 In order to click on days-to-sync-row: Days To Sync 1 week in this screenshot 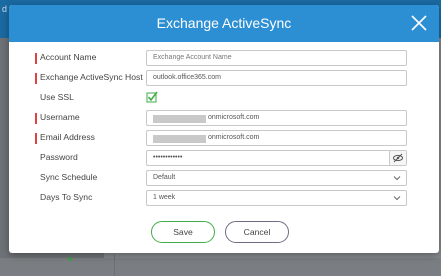, I will do `click(224, 199)`.